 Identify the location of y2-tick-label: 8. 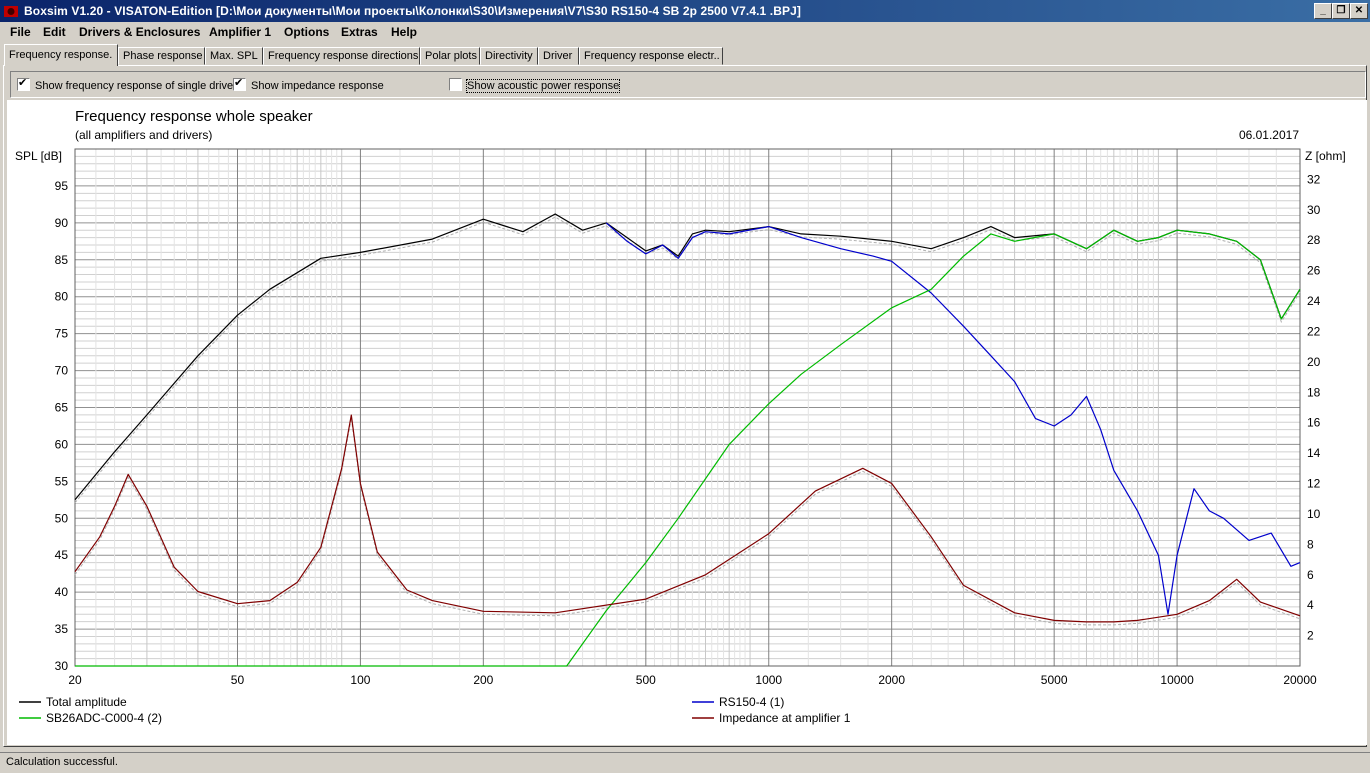
(1310, 544).